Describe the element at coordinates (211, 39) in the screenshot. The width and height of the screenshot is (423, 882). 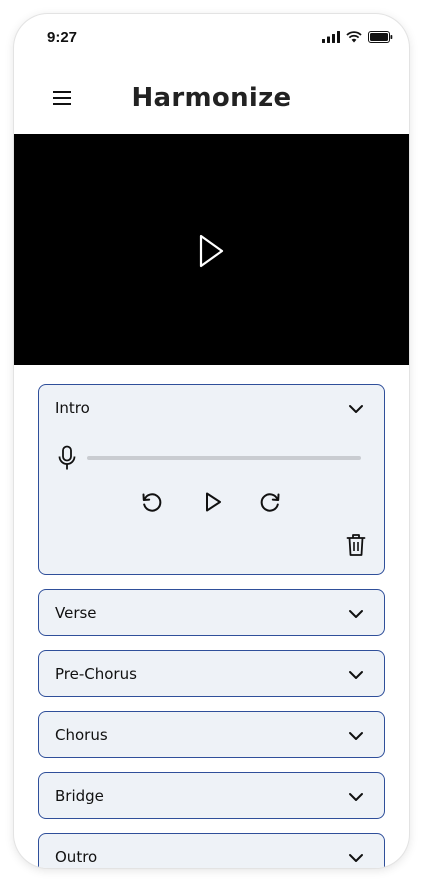
I see `status-bar: 9:27` at that location.